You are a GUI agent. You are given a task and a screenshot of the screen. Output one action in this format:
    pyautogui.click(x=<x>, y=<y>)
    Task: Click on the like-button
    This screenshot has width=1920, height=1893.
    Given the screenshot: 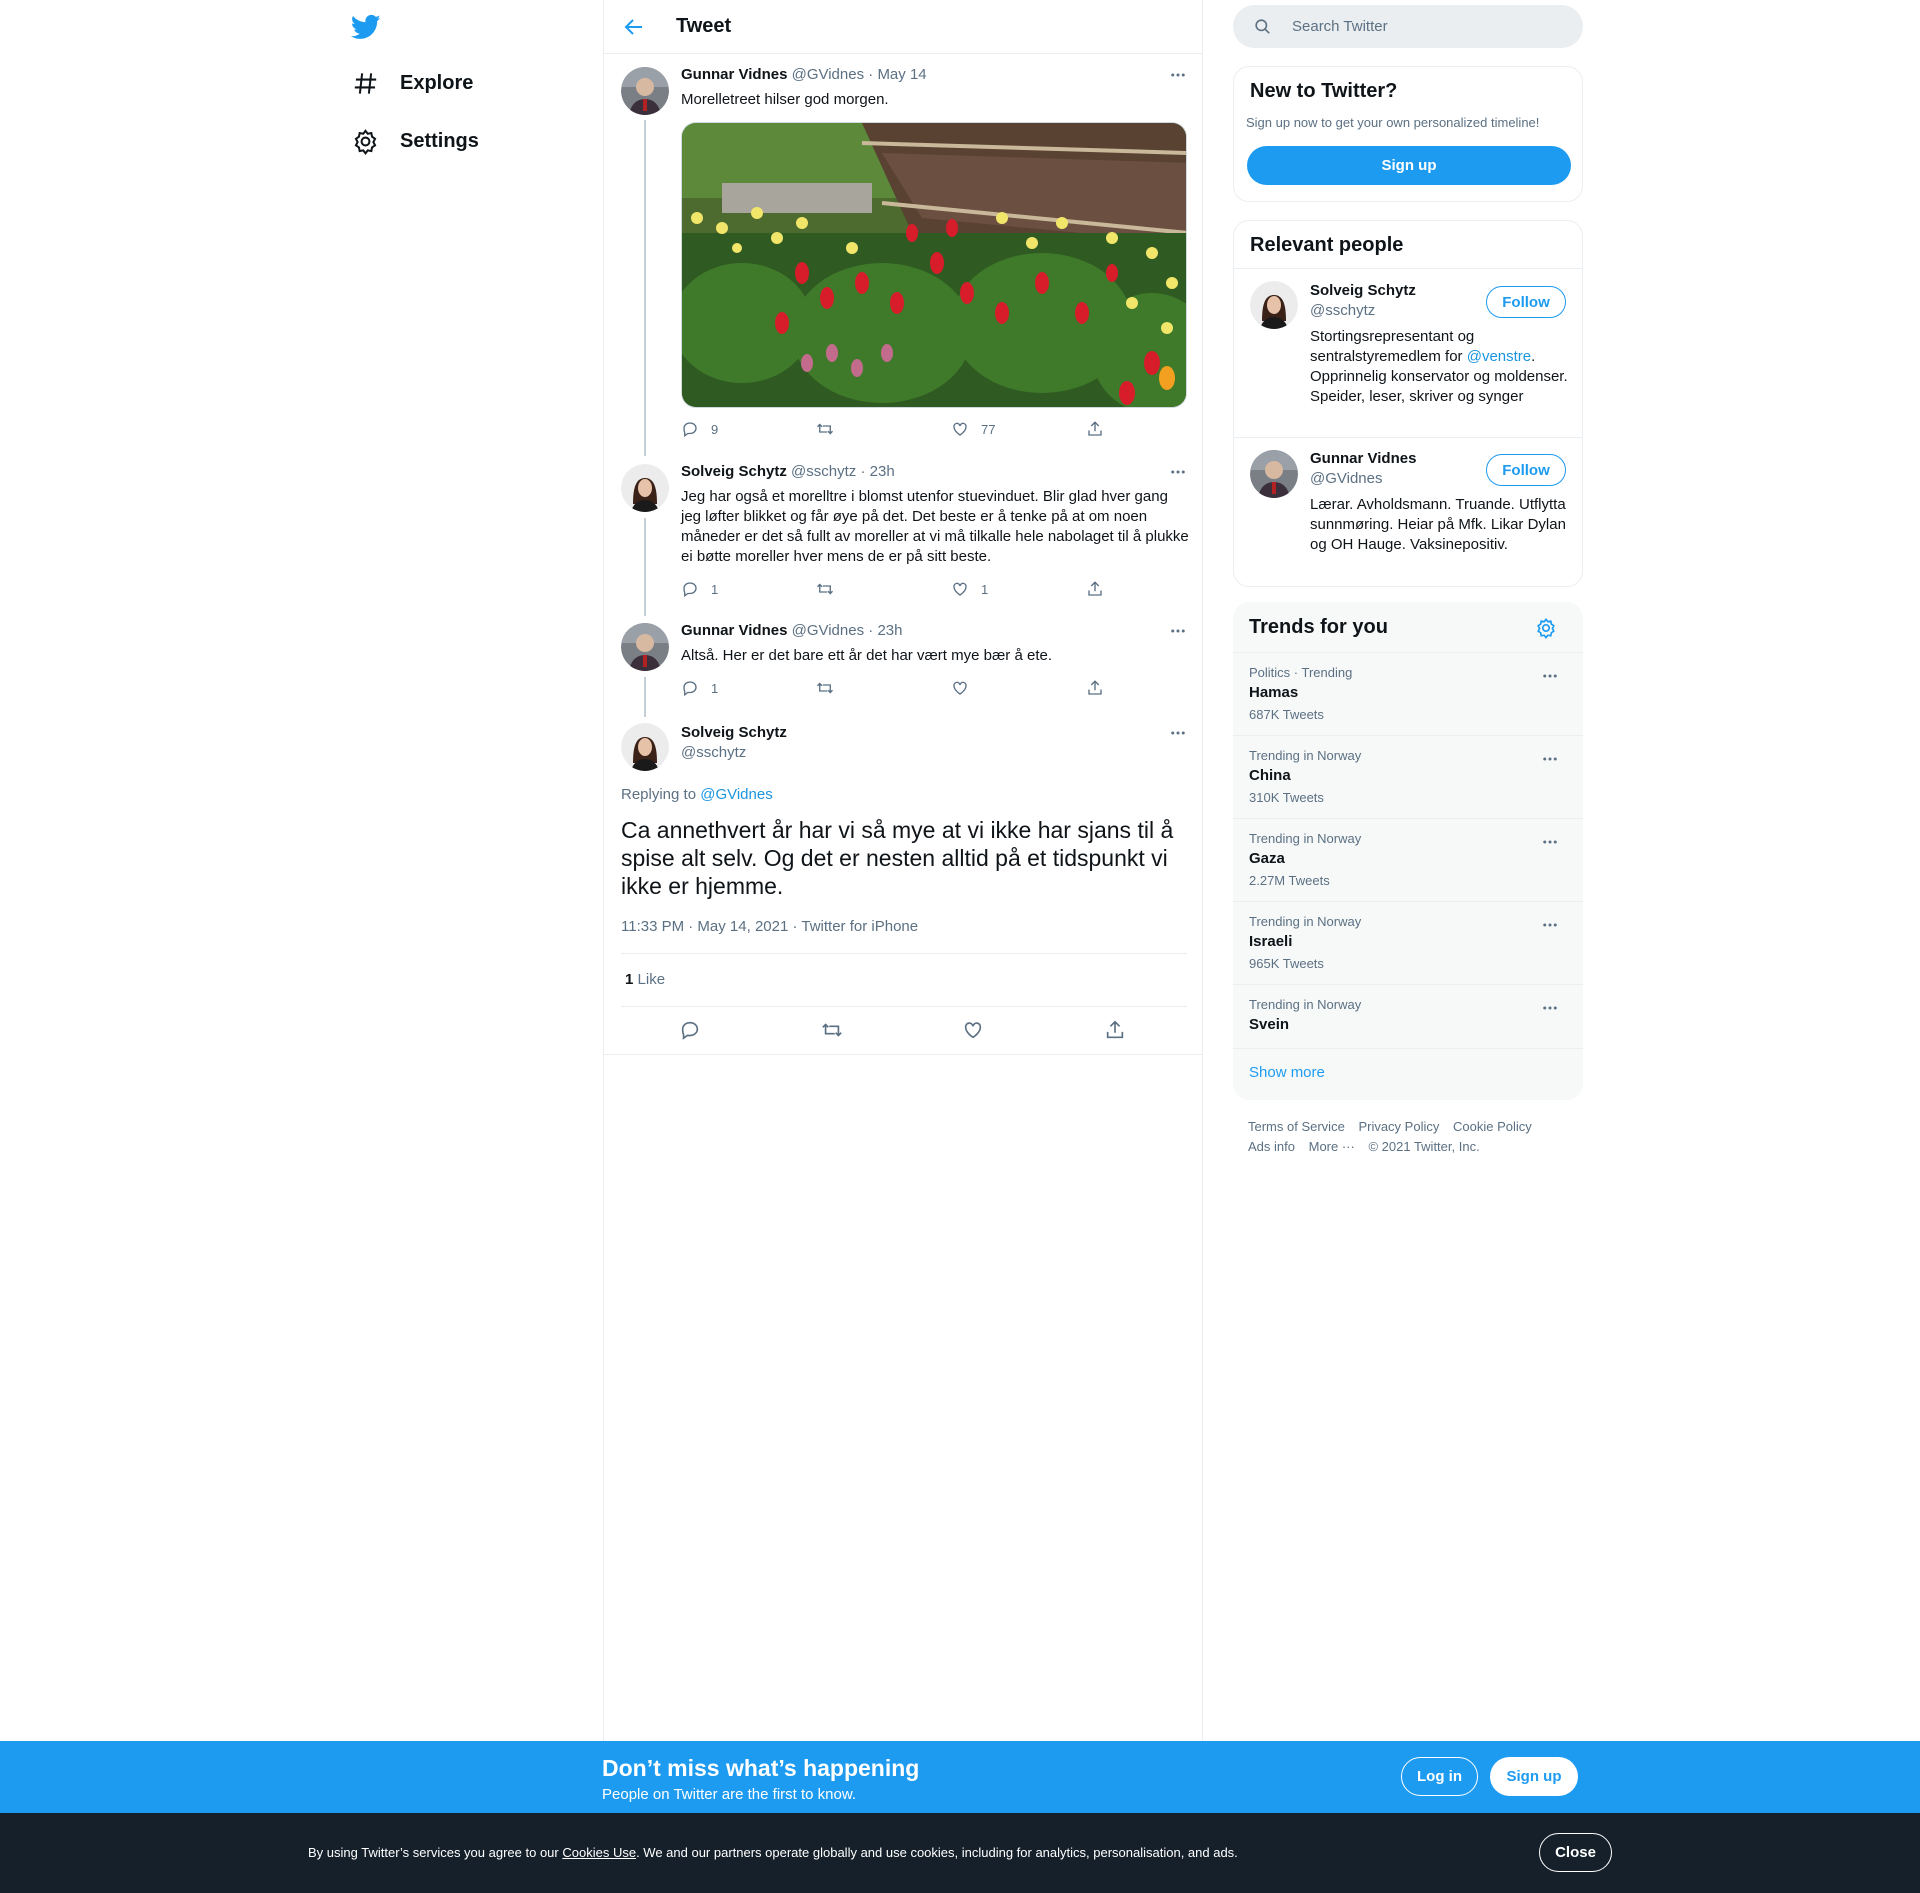 What is the action you would take?
    pyautogui.click(x=960, y=688)
    